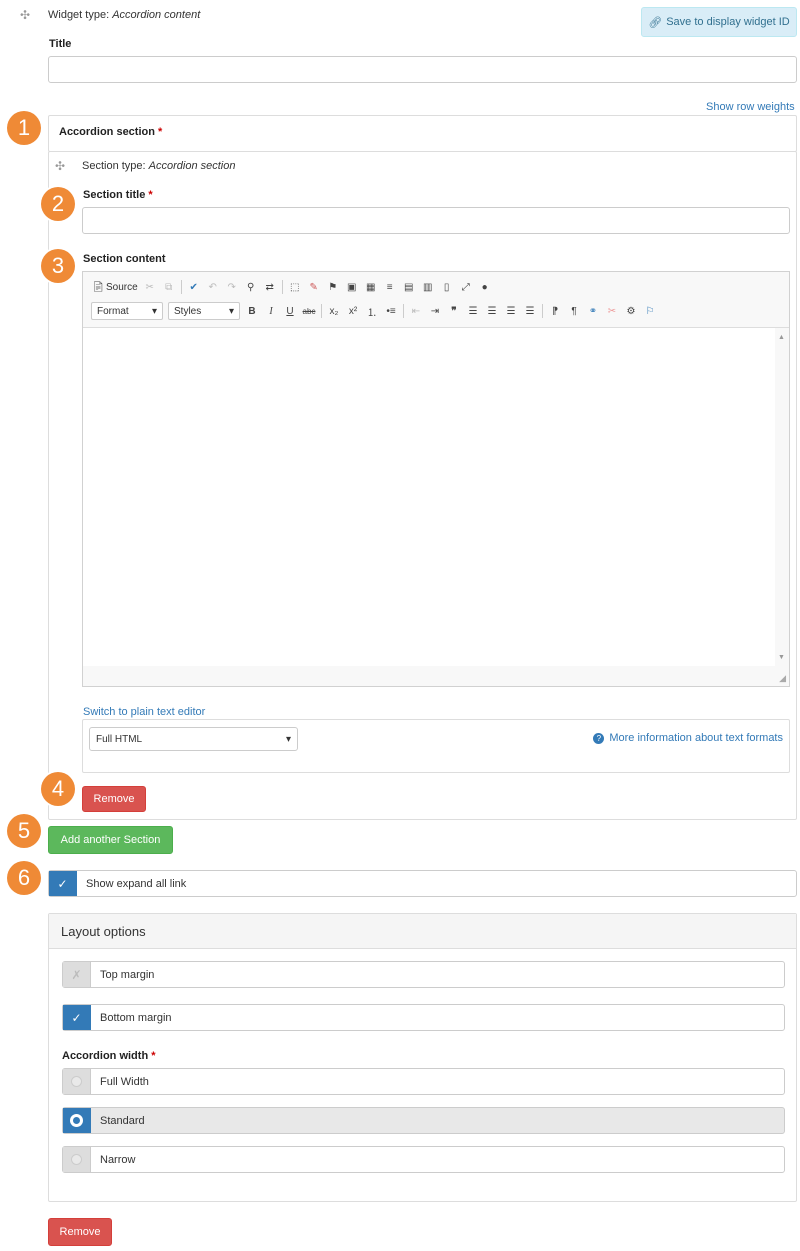  Describe the element at coordinates (251, 287) in the screenshot. I see `find-icon: ⚲` at that location.